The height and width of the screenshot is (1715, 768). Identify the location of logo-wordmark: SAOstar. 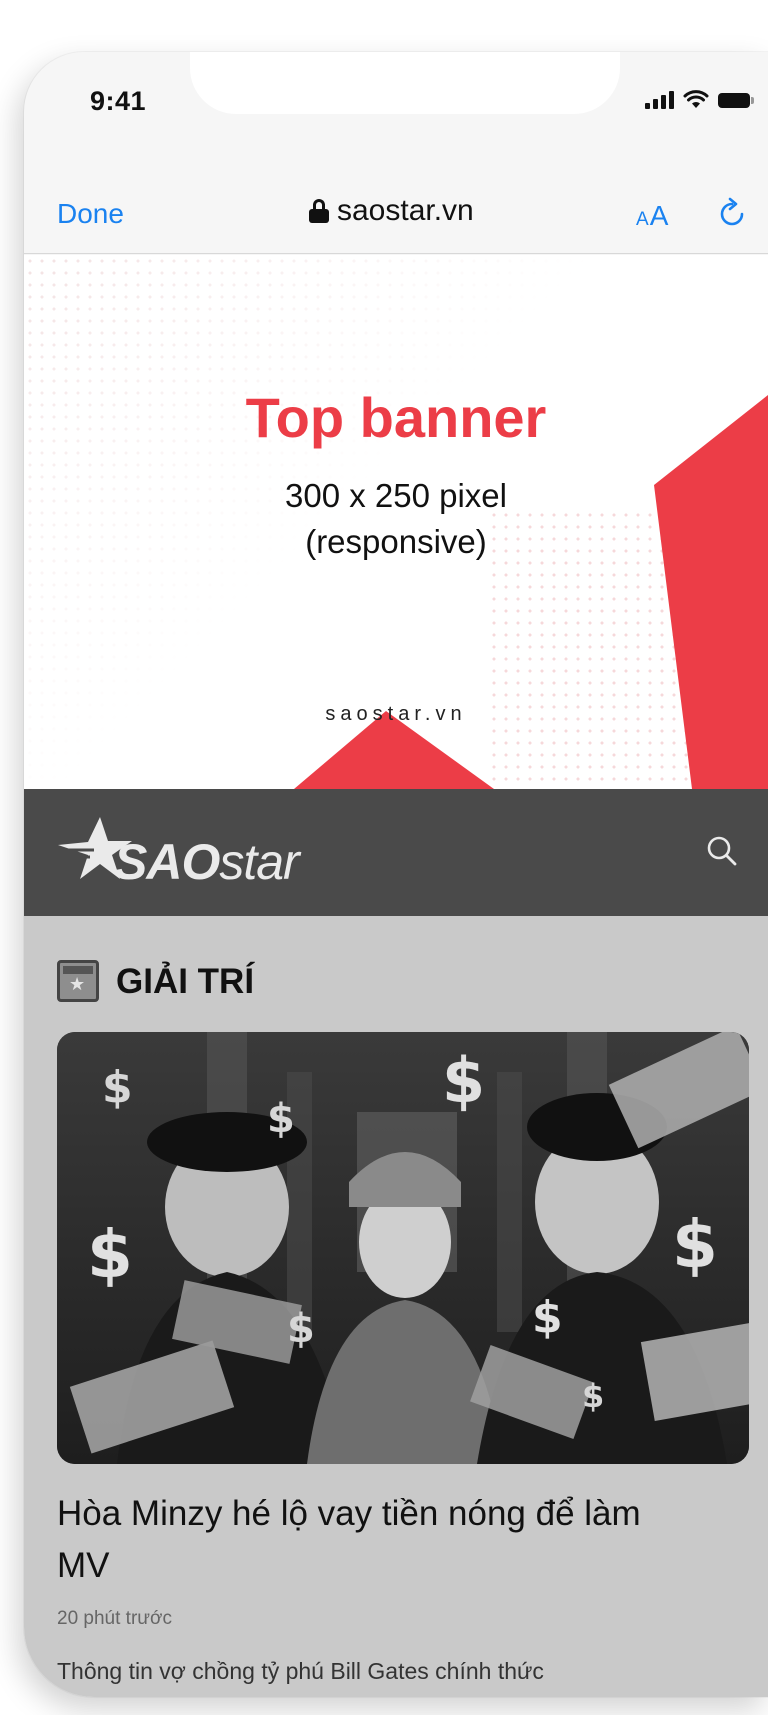
(207, 862).